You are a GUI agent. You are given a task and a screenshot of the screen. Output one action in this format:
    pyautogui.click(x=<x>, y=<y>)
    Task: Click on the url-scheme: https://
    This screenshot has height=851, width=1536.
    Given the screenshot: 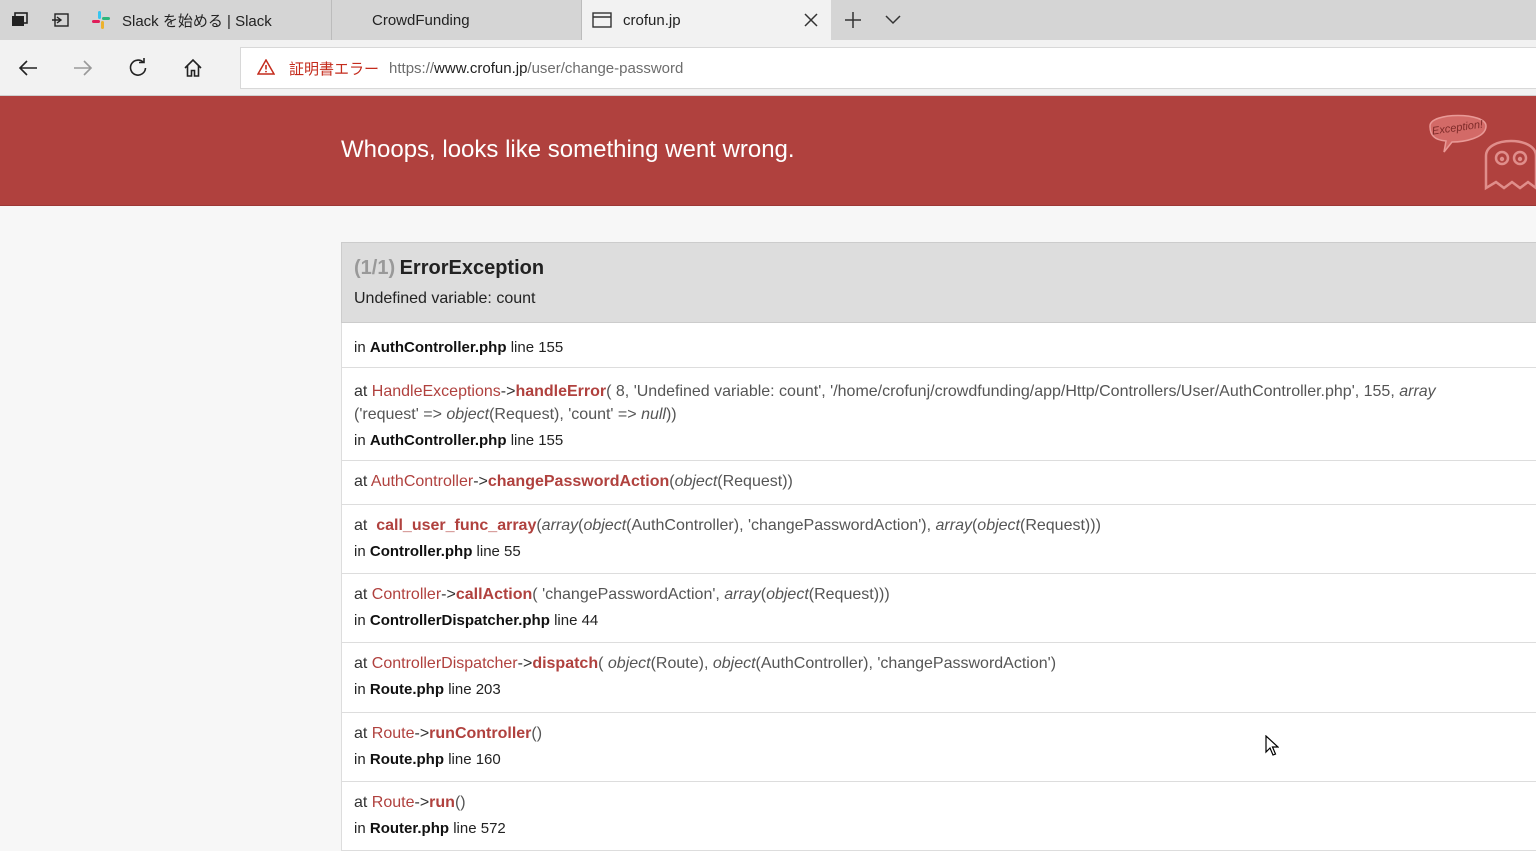 What is the action you would take?
    pyautogui.click(x=412, y=68)
    